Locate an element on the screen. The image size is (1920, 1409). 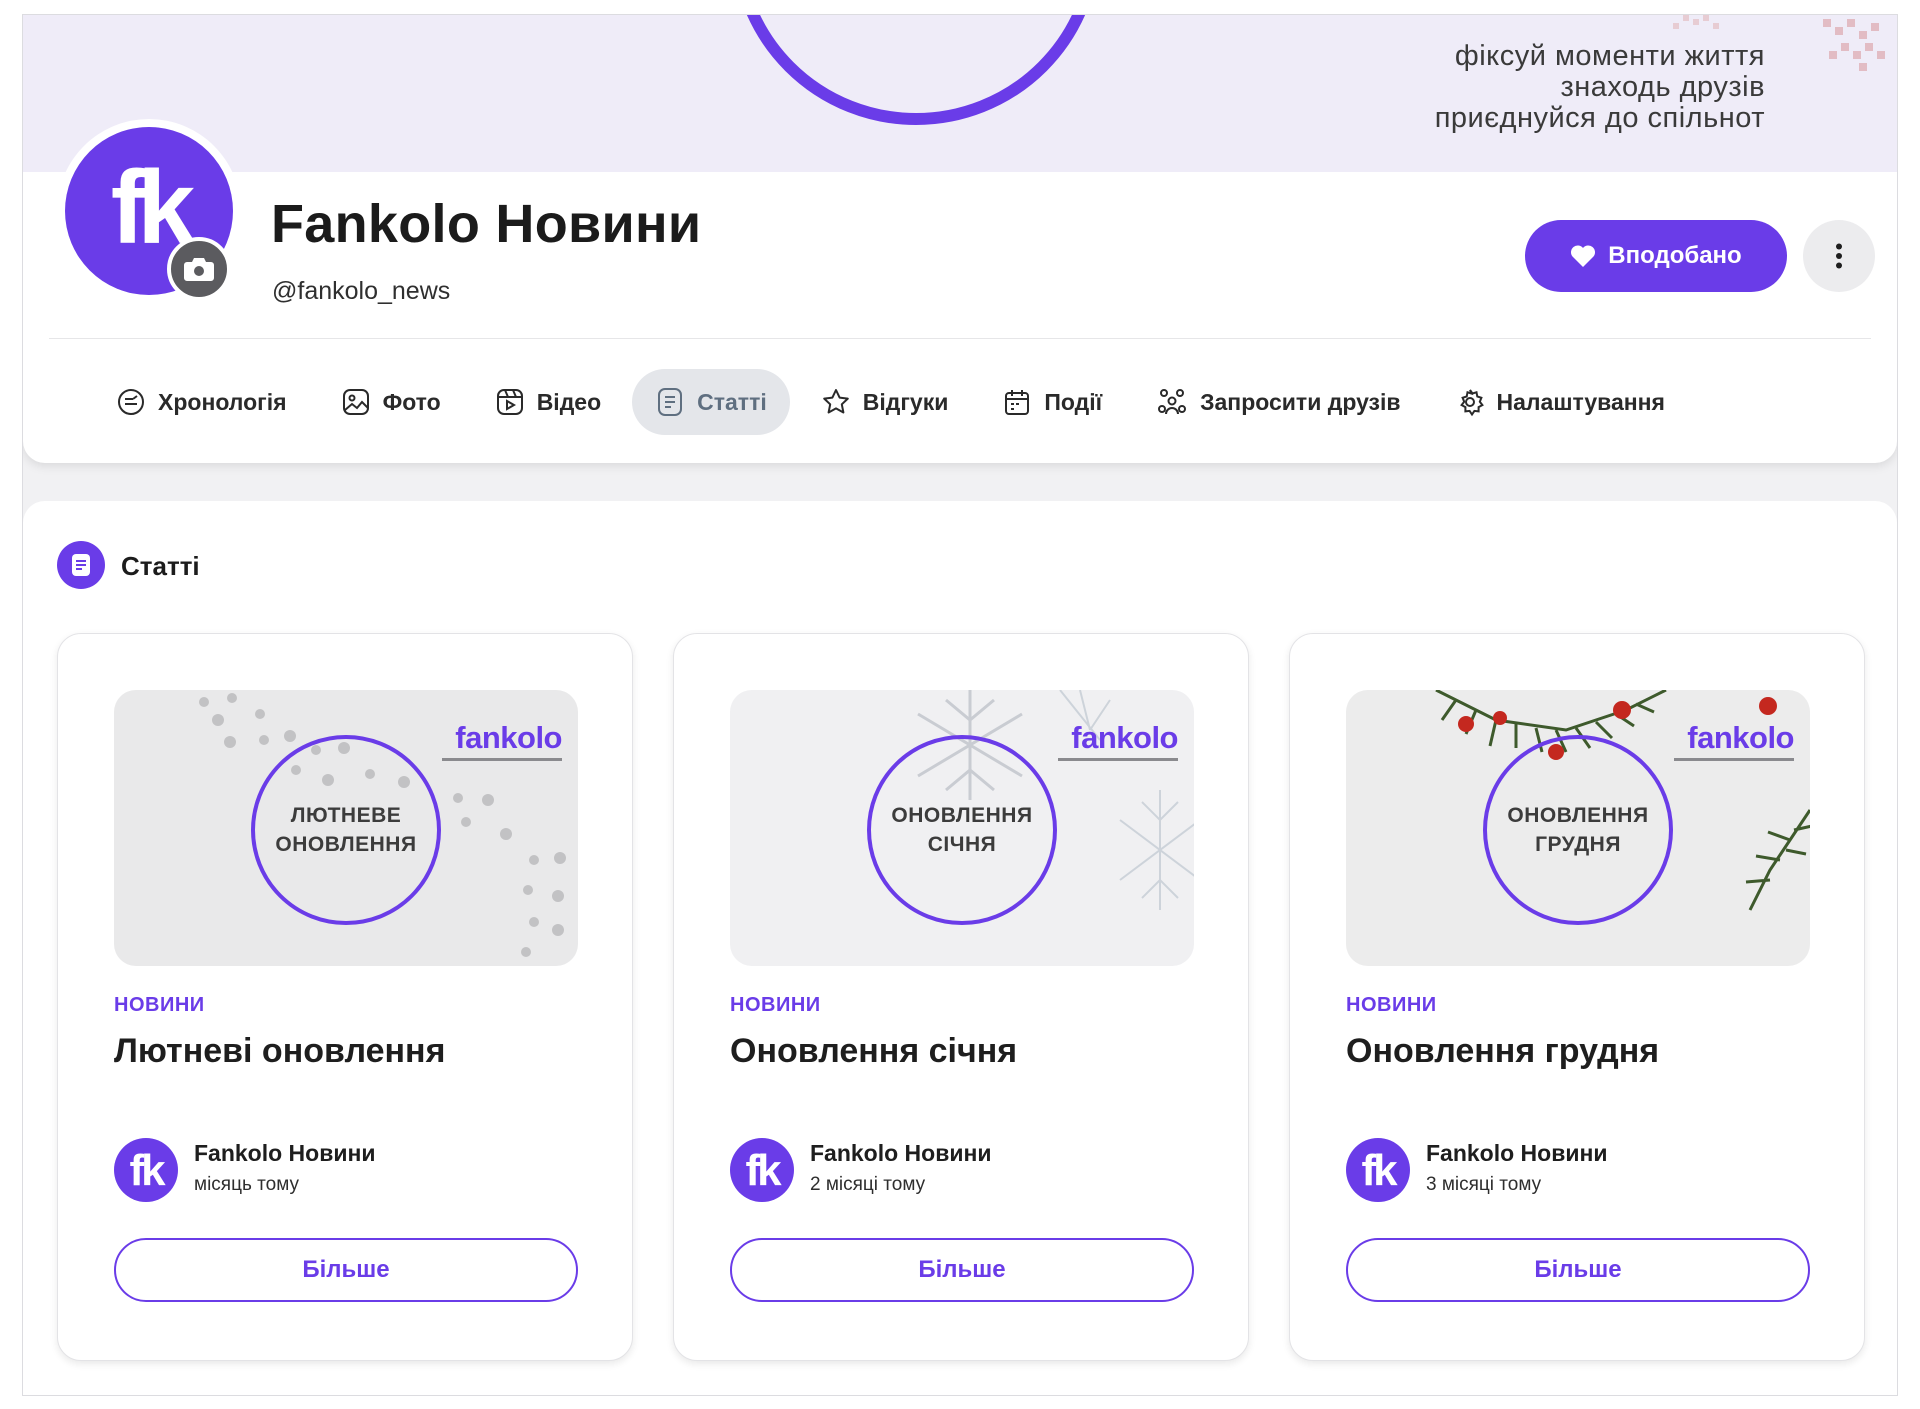
tagline-line: знаходь друзів is located at coordinates (1662, 87).